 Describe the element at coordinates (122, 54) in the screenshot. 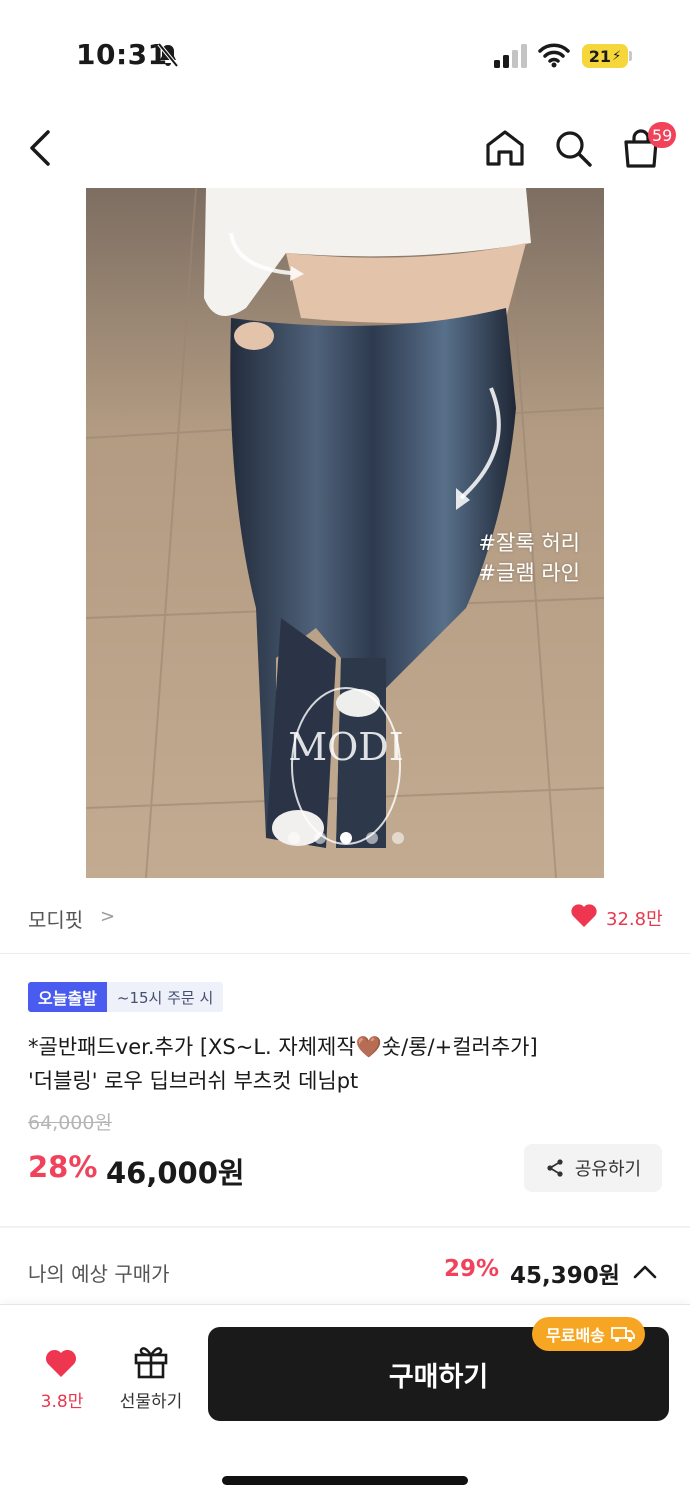

I see `status-time: 10:31` at that location.